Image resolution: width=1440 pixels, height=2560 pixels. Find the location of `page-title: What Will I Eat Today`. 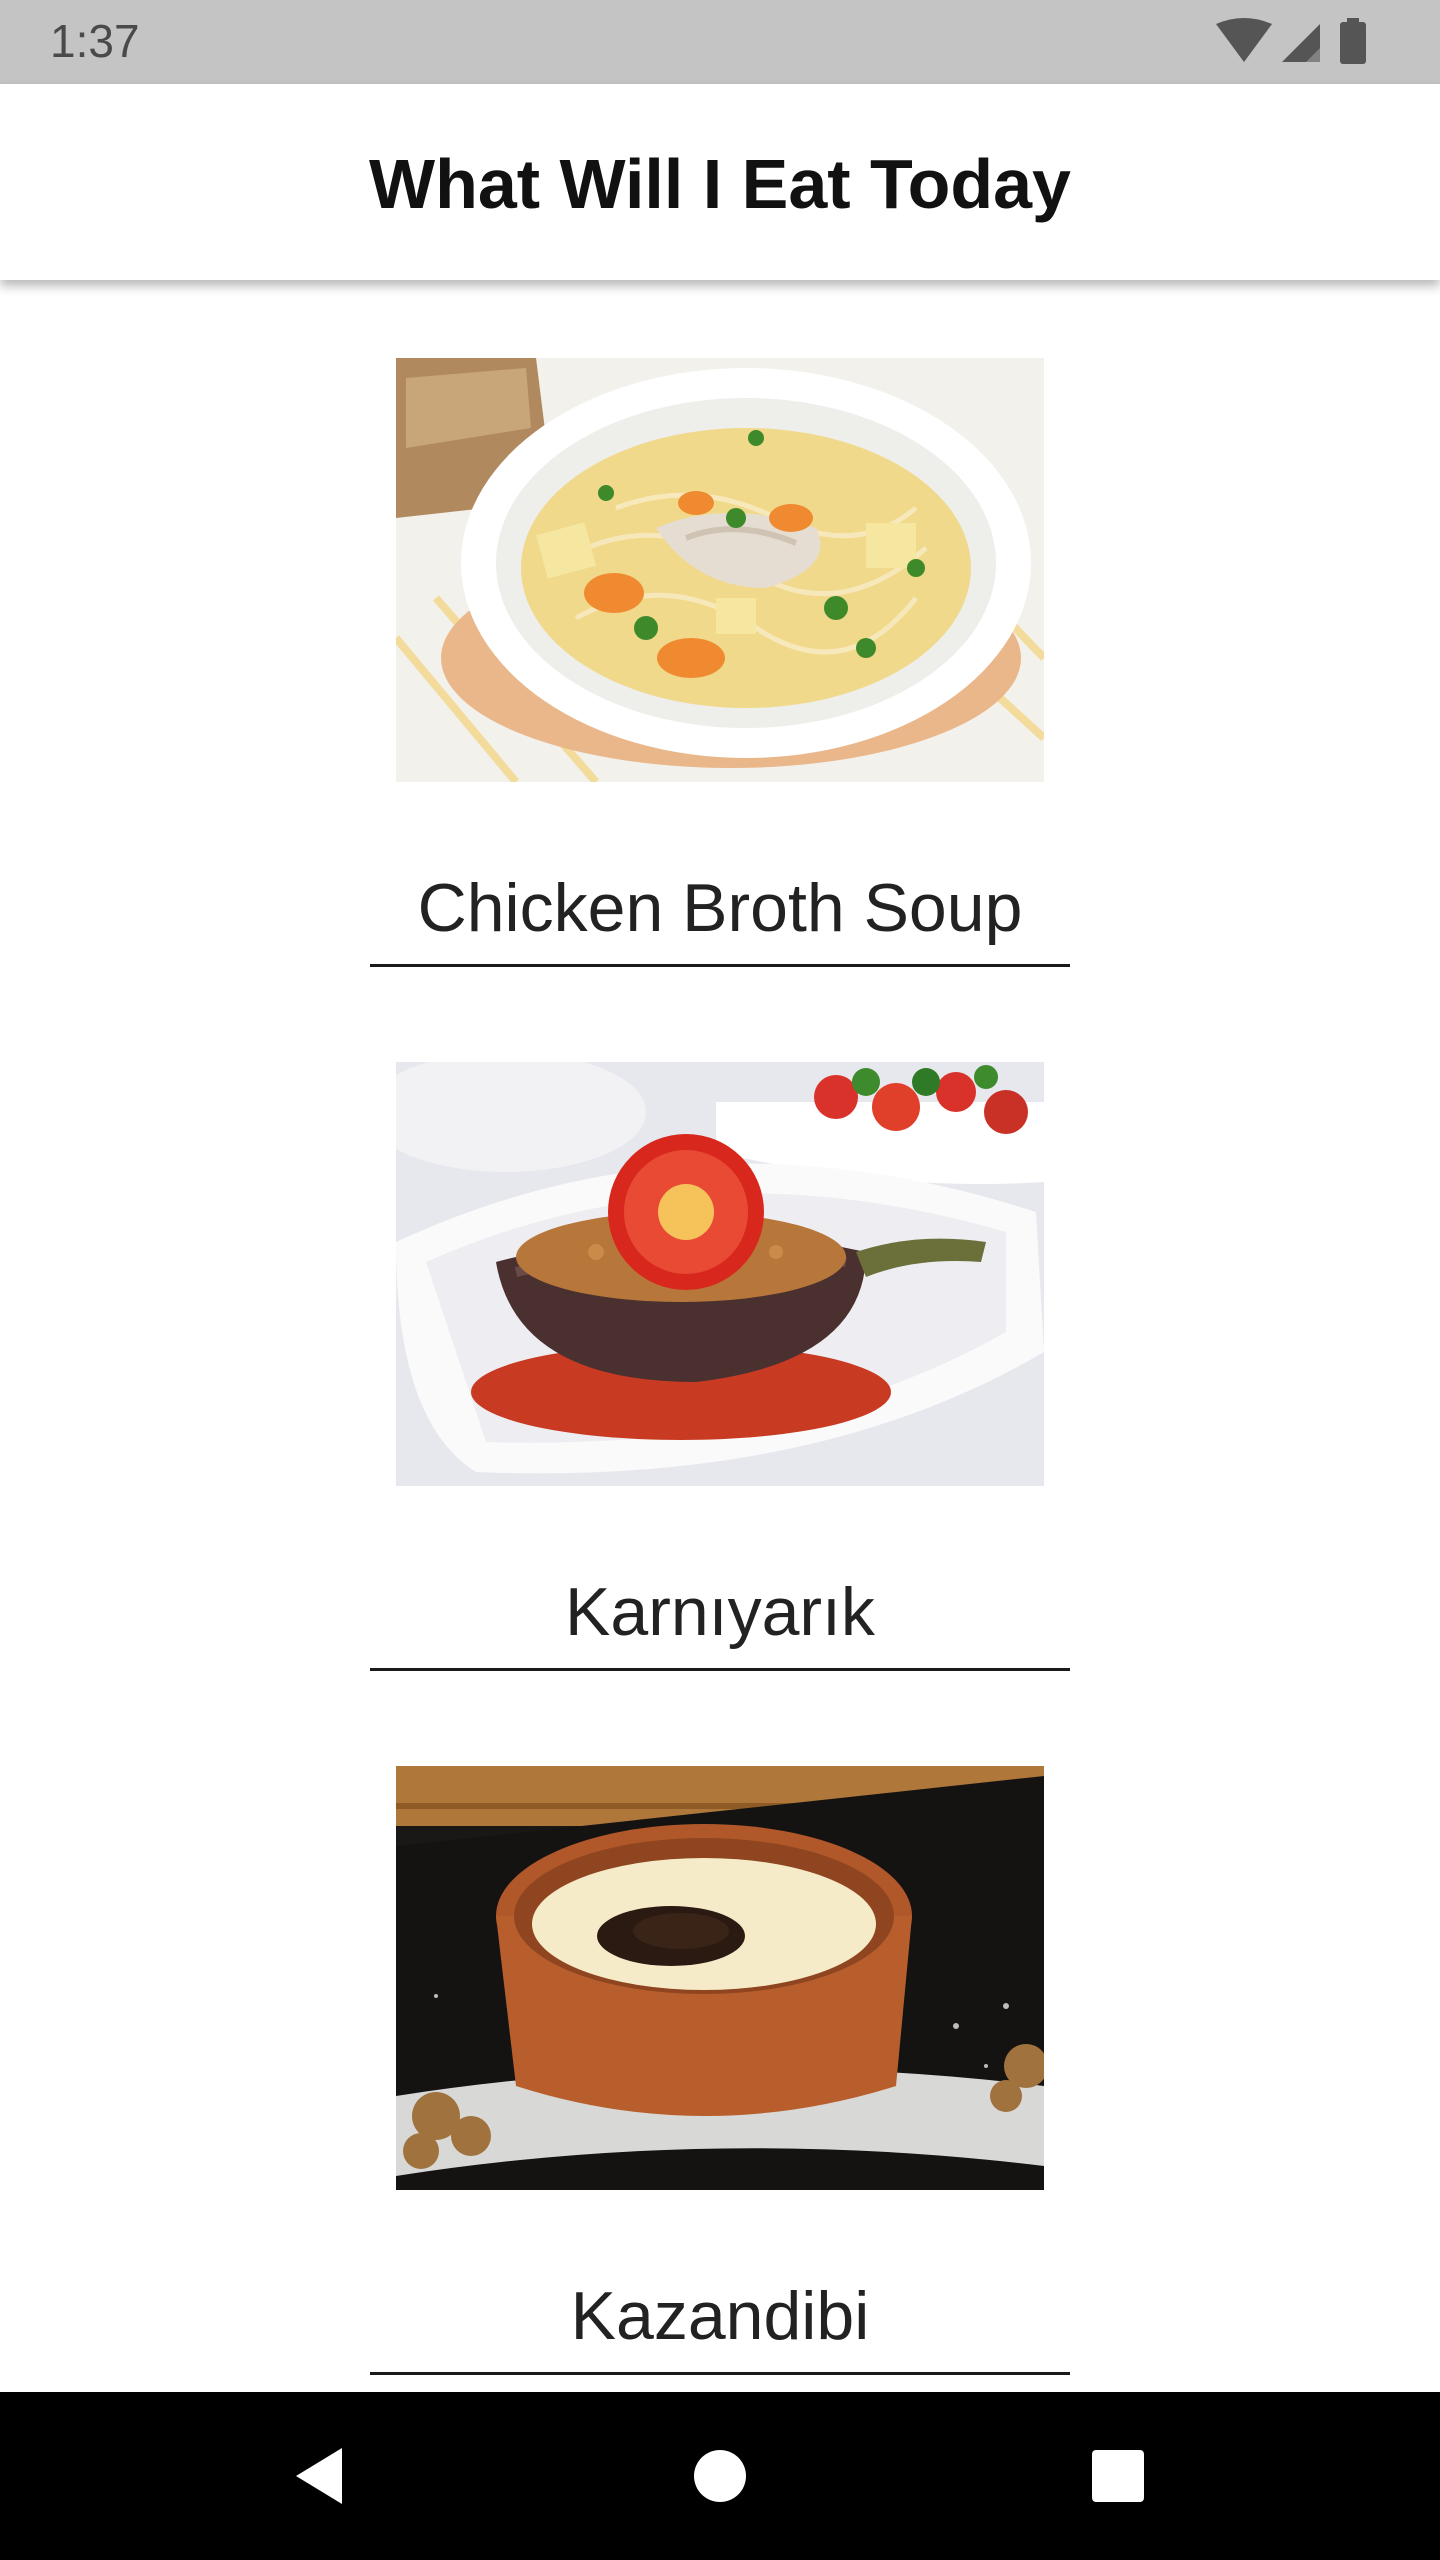

page-title: What Will I Eat Today is located at coordinates (720, 184).